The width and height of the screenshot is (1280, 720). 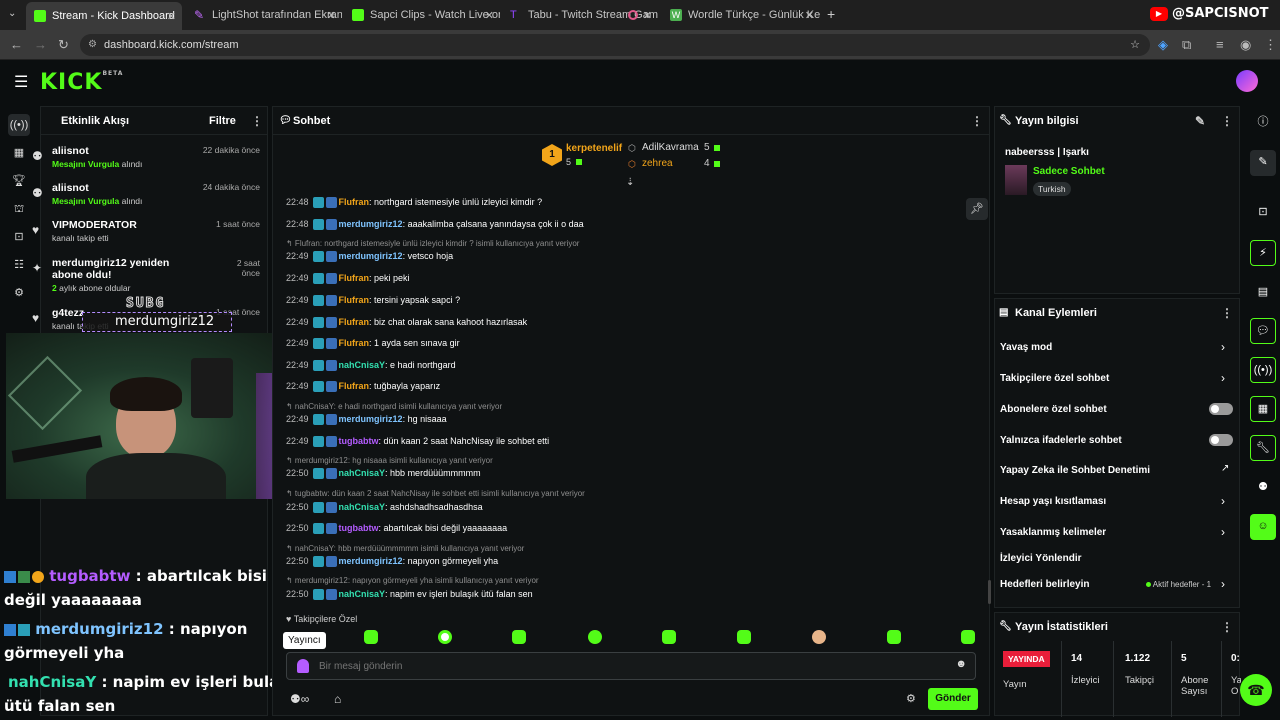 I want to click on leader-name: AdilKavrama, so click(x=670, y=147).